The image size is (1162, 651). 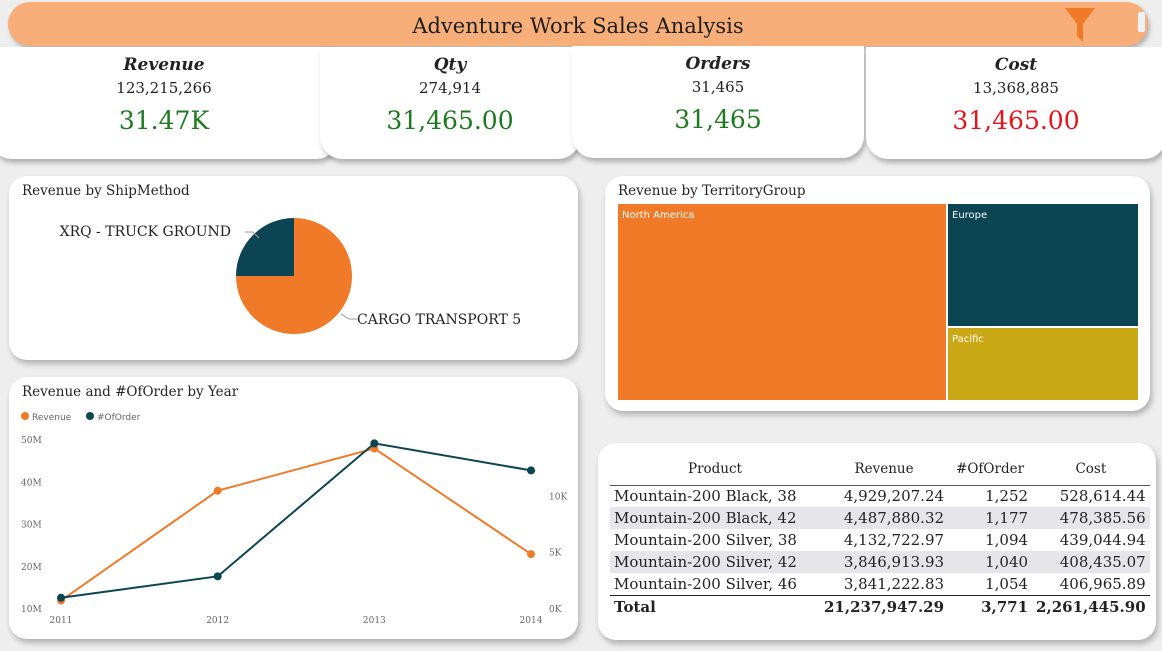 I want to click on cell-revenue: 3,841,222.83, so click(x=894, y=583).